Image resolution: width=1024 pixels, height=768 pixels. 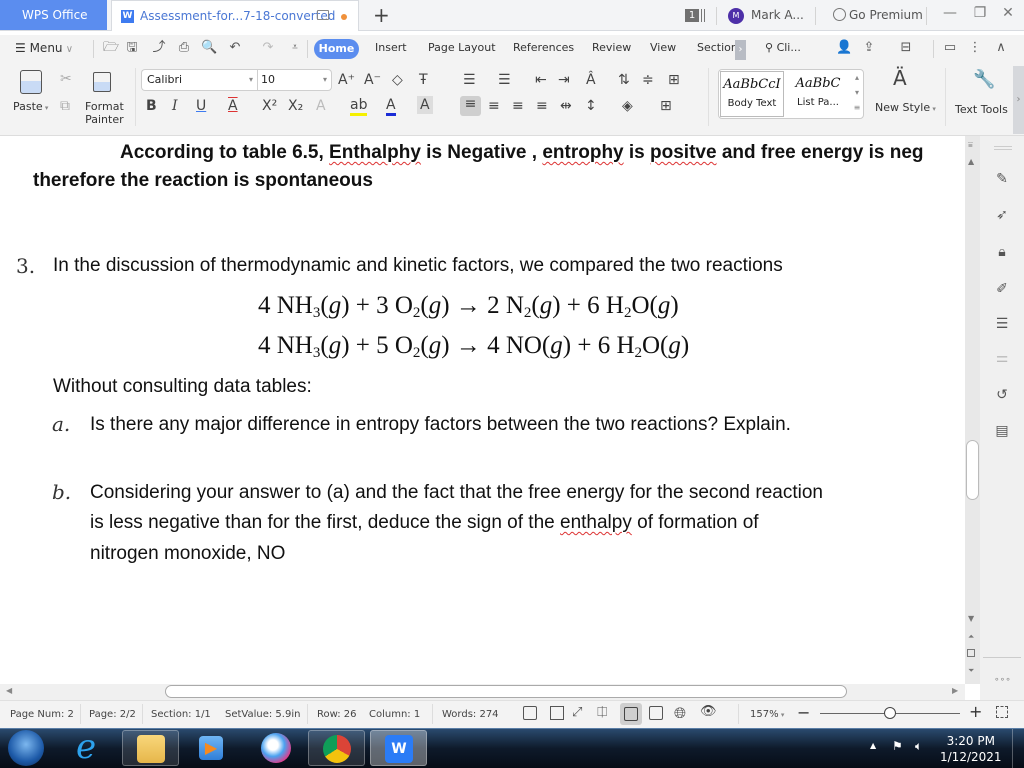 I want to click on sort-icon: ⇅, so click(x=624, y=80).